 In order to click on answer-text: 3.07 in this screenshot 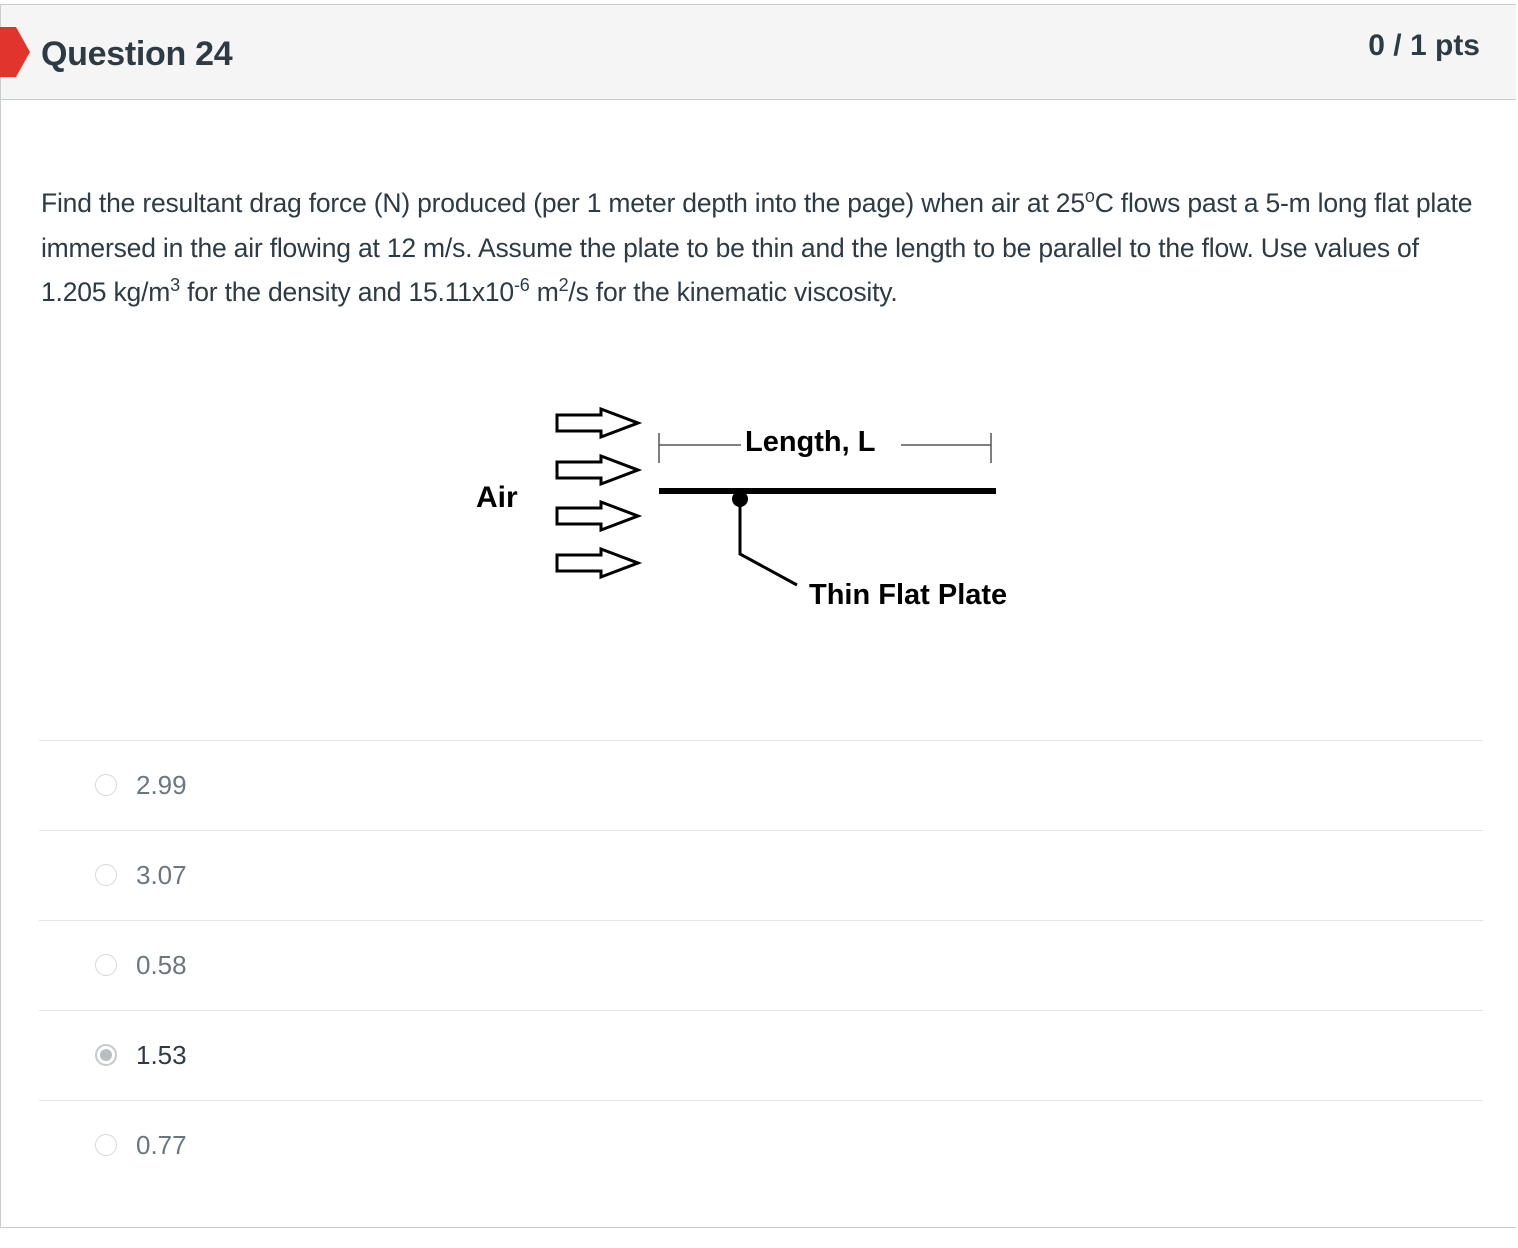, I will do `click(161, 875)`.